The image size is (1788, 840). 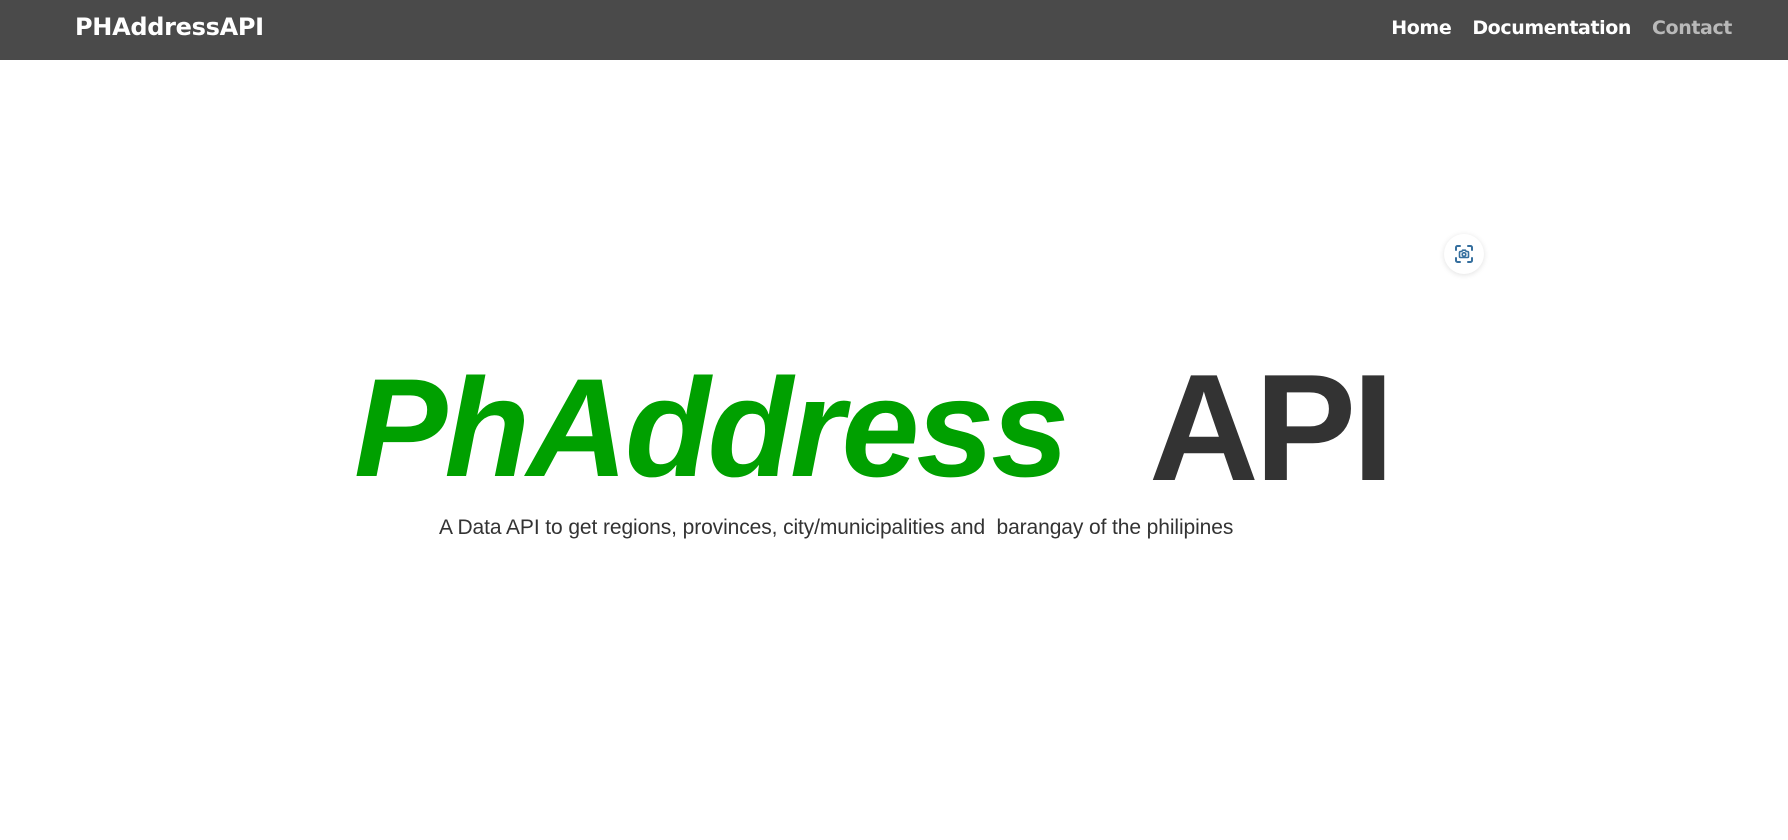 I want to click on logo-api-text: API, so click(x=1271, y=428).